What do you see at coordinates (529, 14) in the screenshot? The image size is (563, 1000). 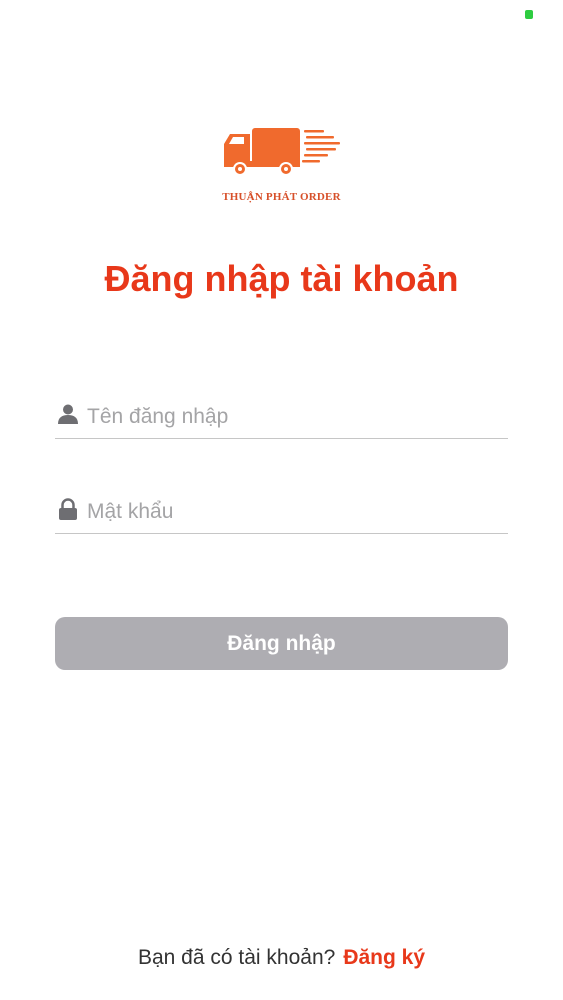 I see `status-indicator` at bounding box center [529, 14].